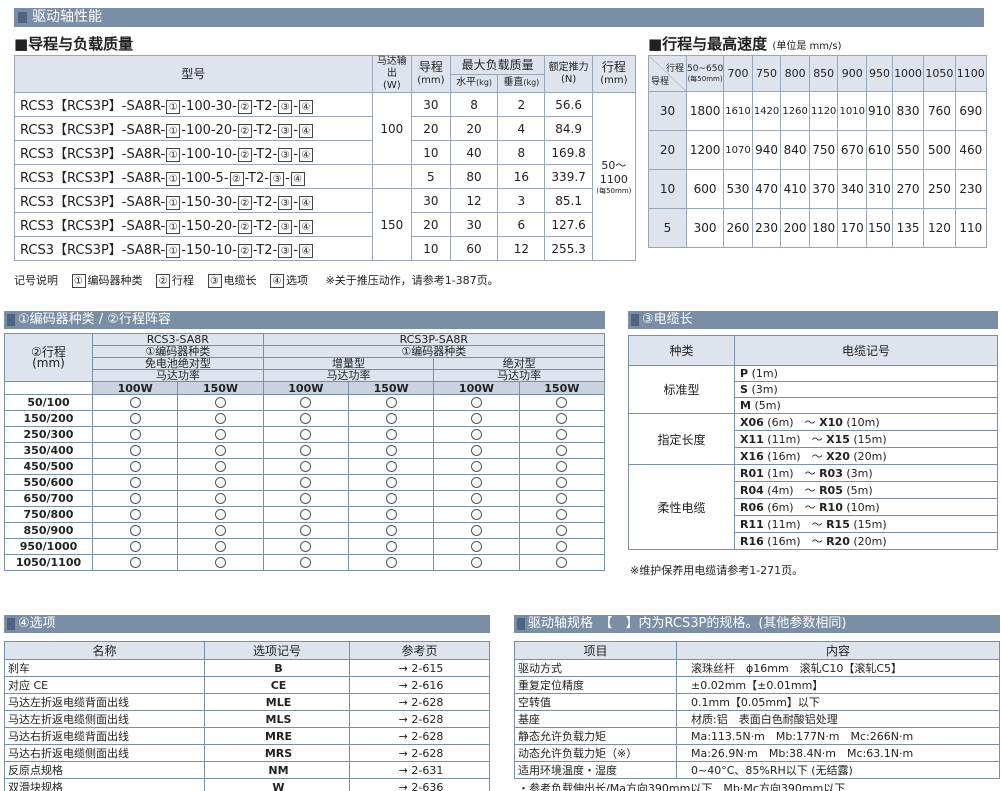 Image resolution: width=1001 pixels, height=791 pixels. Describe the element at coordinates (568, 128) in the screenshot. I see `thrust-cell: 84.9` at that location.